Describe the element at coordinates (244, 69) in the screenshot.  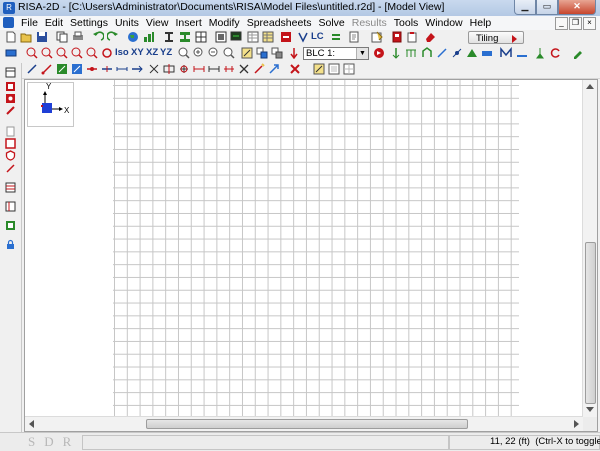
I see `cross-icon` at that location.